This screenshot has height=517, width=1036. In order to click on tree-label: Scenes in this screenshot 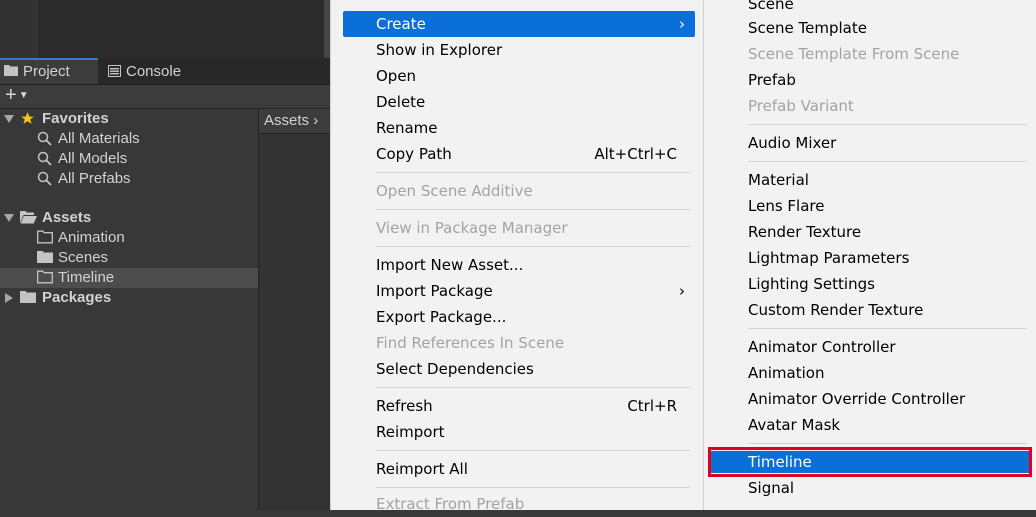, I will do `click(83, 257)`.